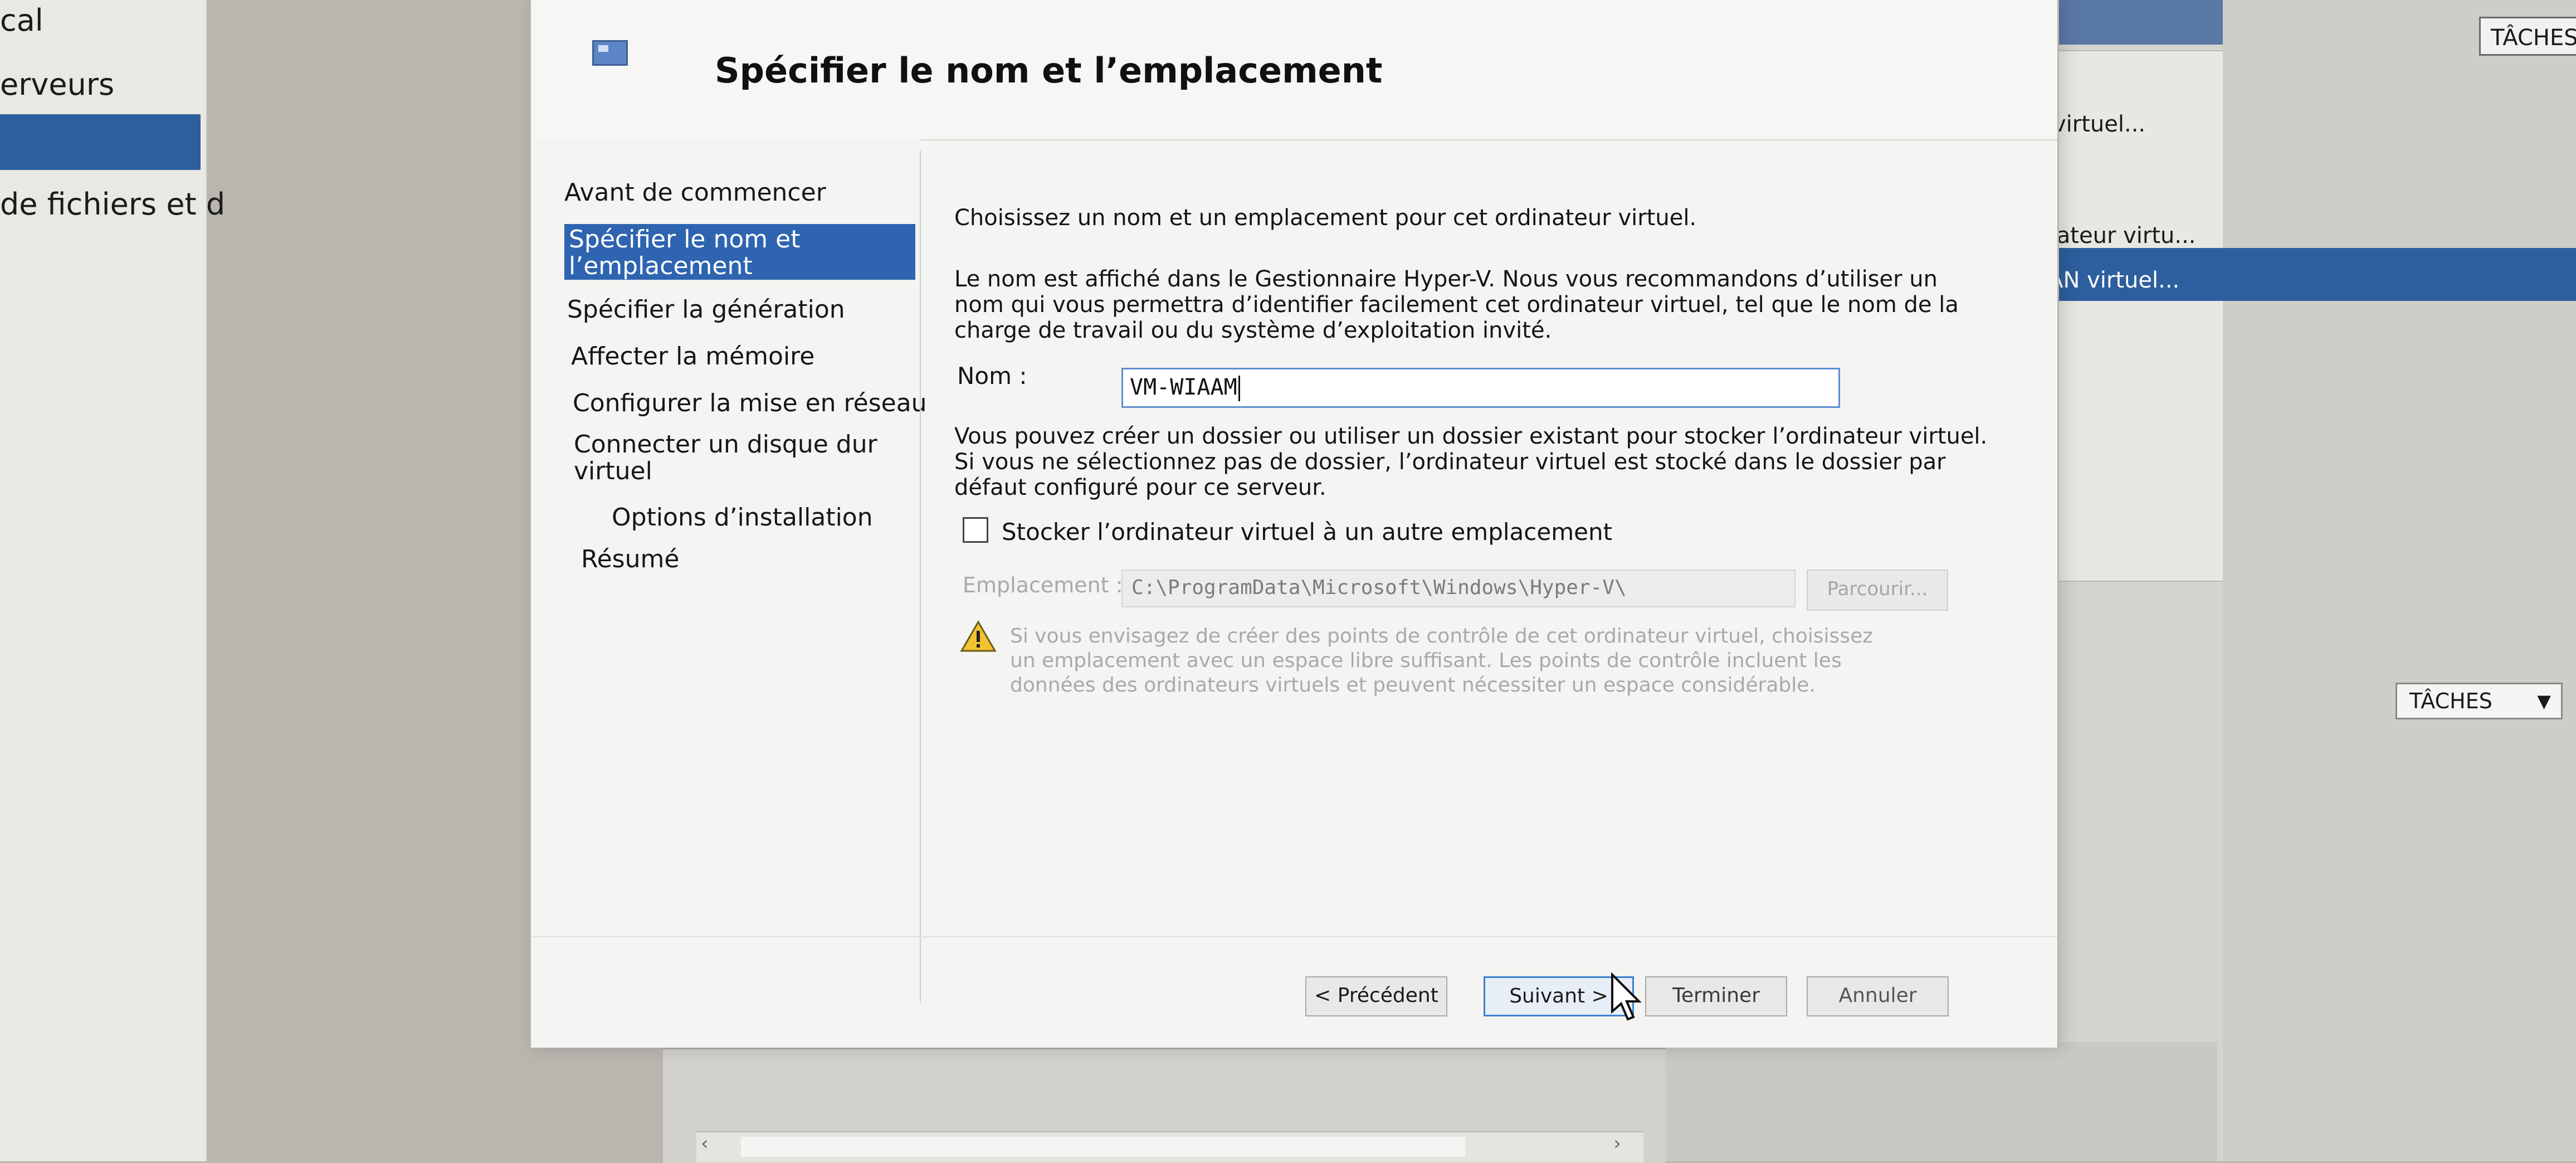  What do you see at coordinates (978, 636) in the screenshot?
I see `warning-icon` at bounding box center [978, 636].